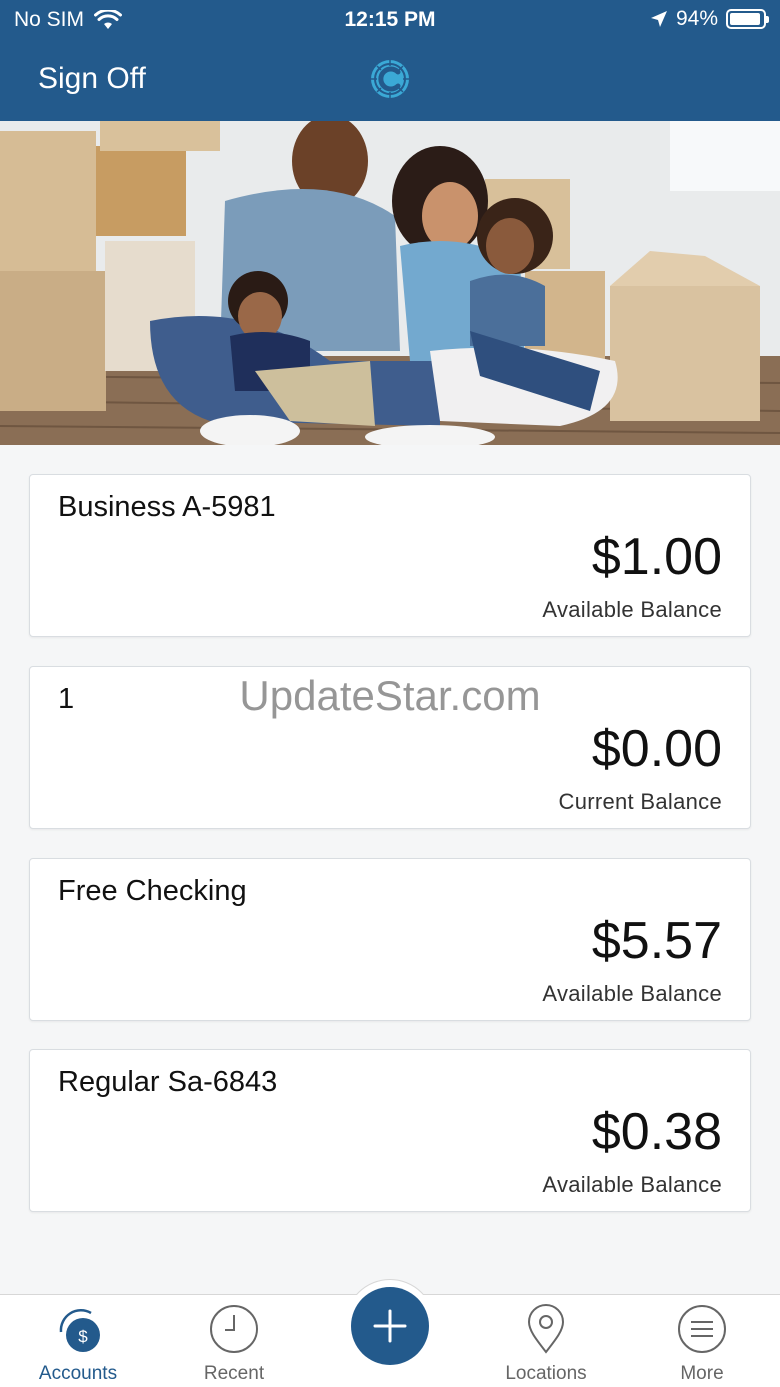 The image size is (780, 1387). Describe the element at coordinates (234, 1373) in the screenshot. I see `tab-label: Recent` at that location.